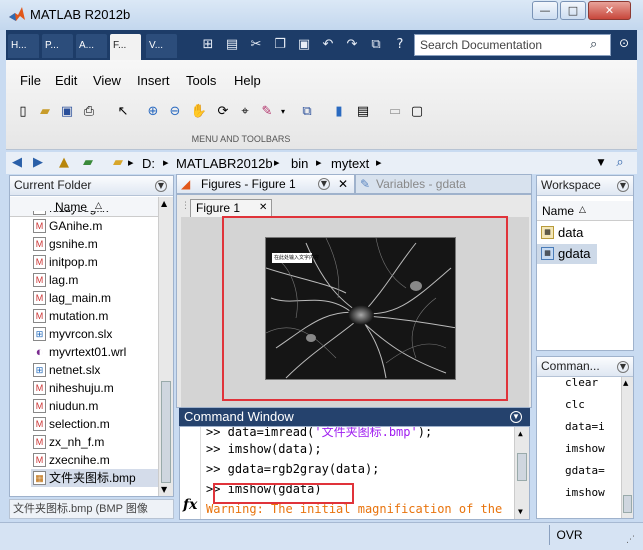  I want to click on undo-icon: ↶, so click(328, 45).